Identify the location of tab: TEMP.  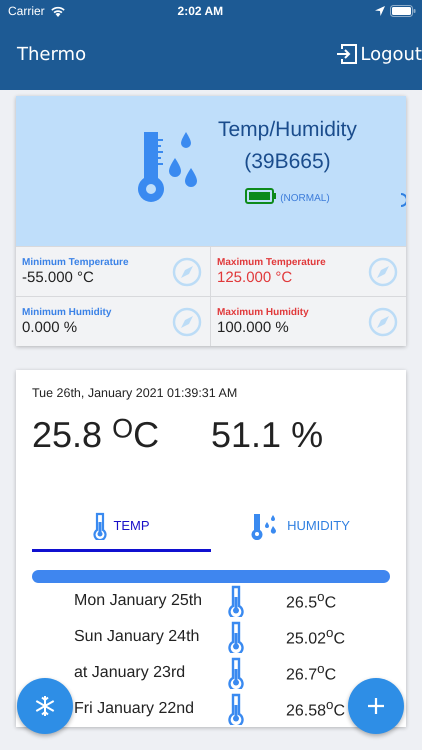
(121, 527).